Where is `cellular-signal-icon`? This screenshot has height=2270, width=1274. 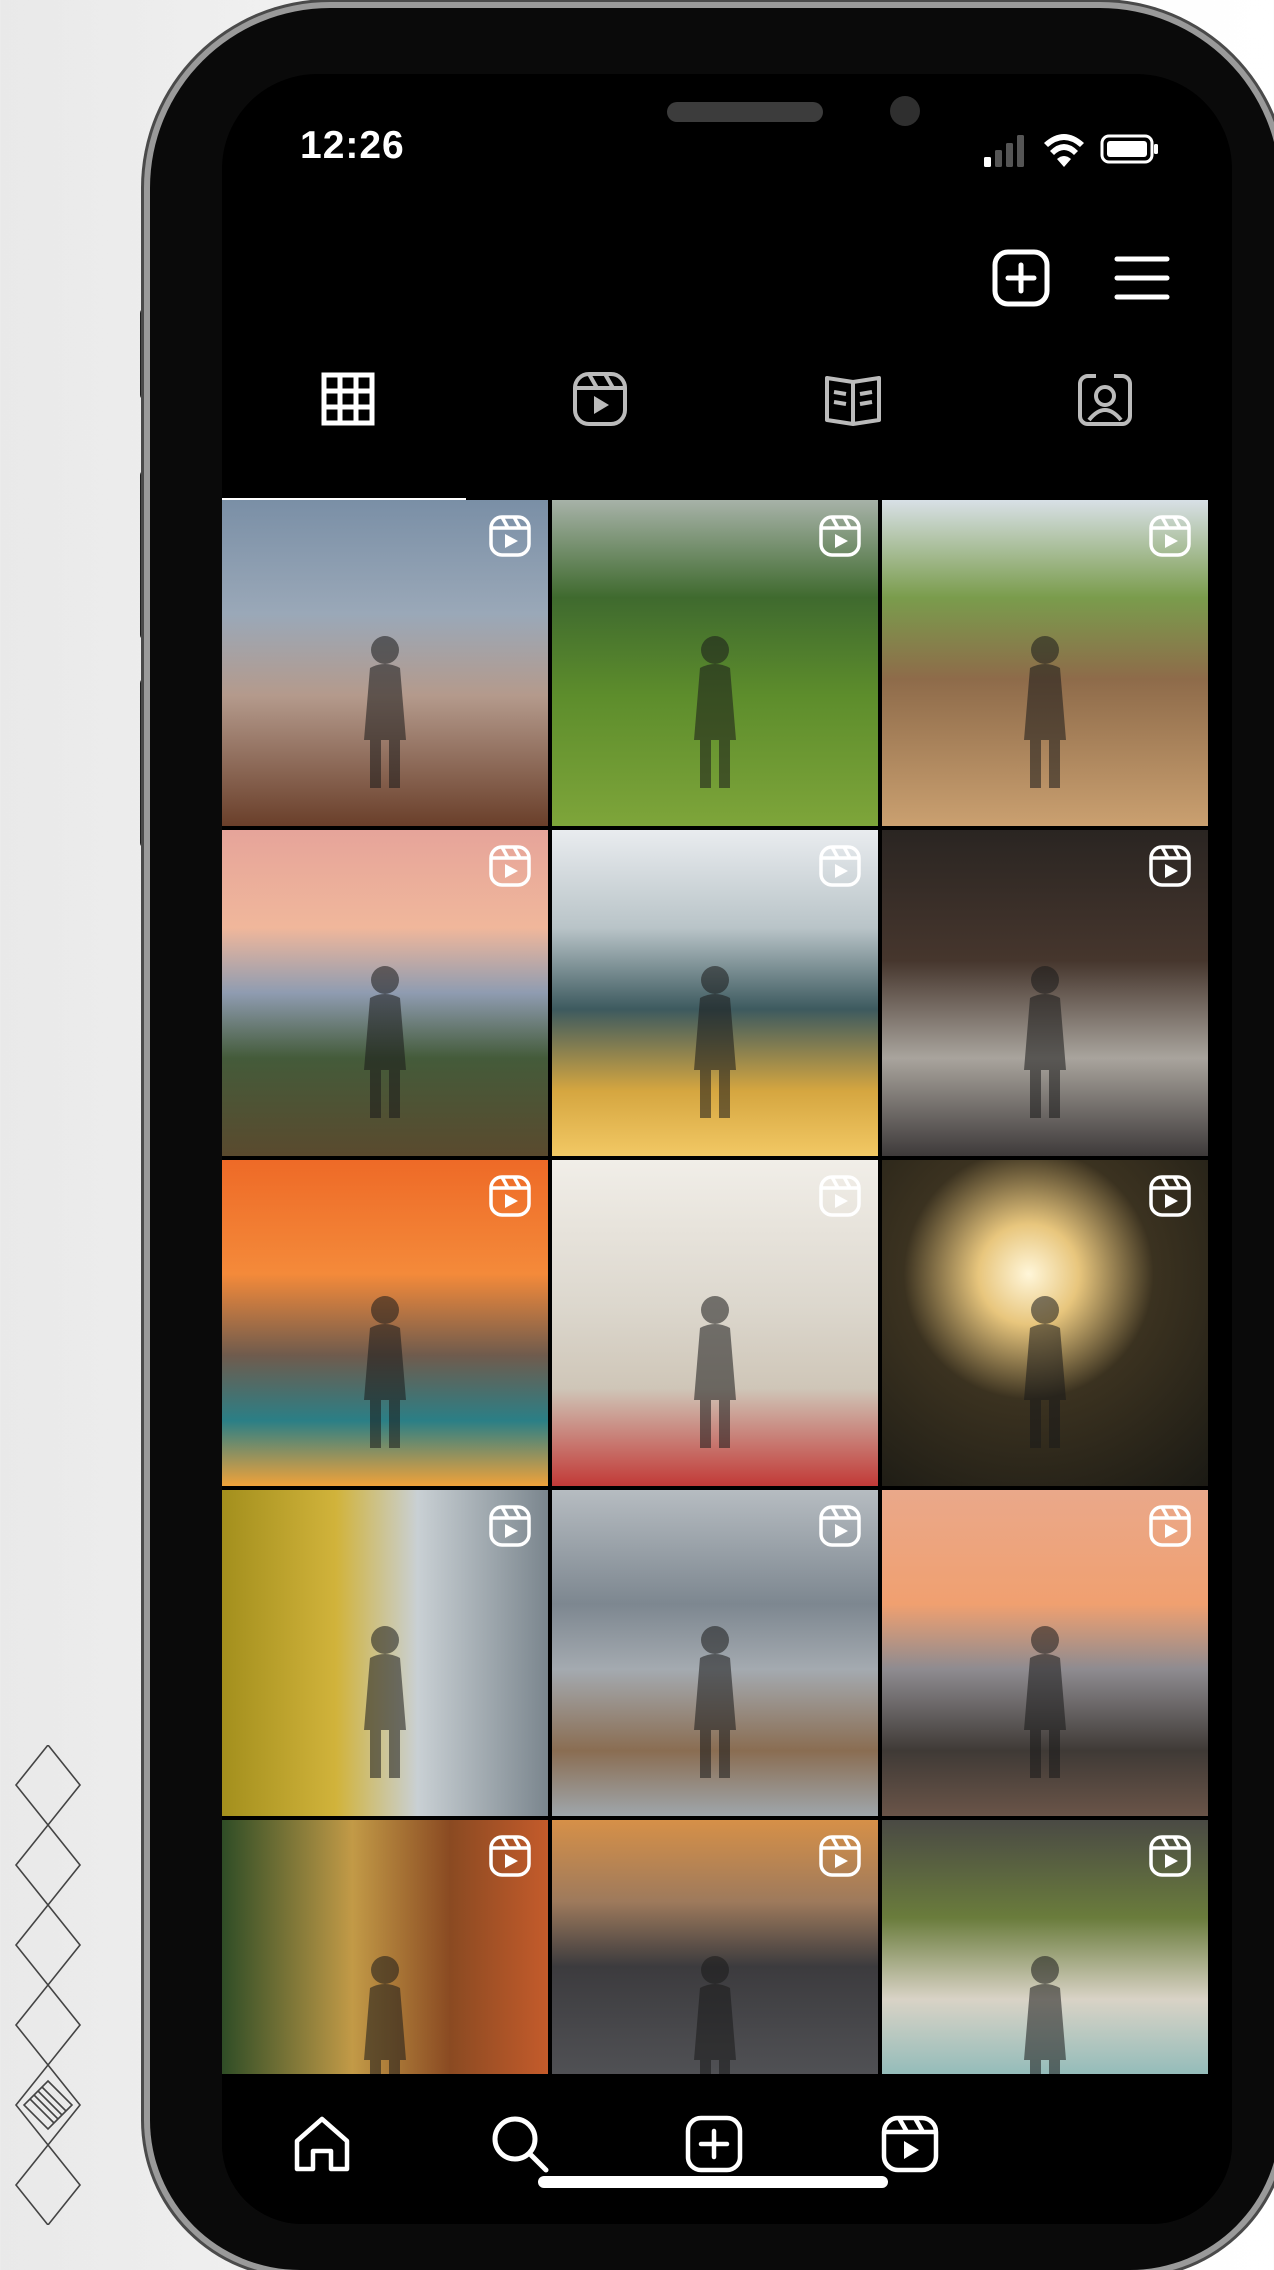
cellular-signal-icon is located at coordinates (1004, 151).